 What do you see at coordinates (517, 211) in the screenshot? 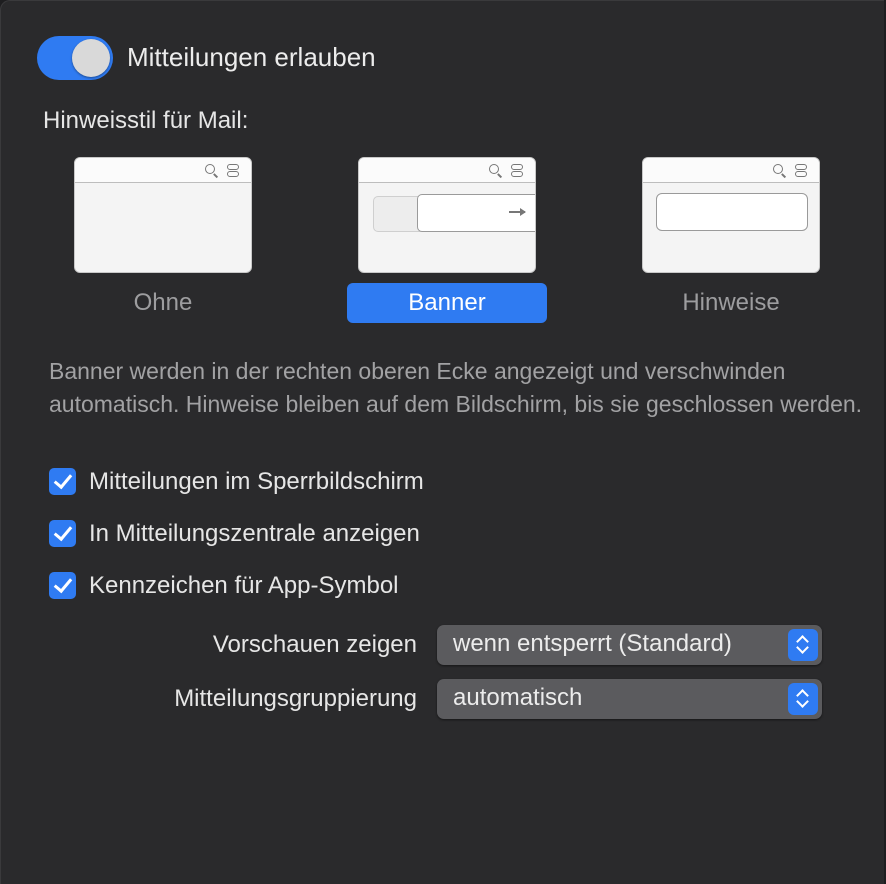
I see `arrow-right-icon` at bounding box center [517, 211].